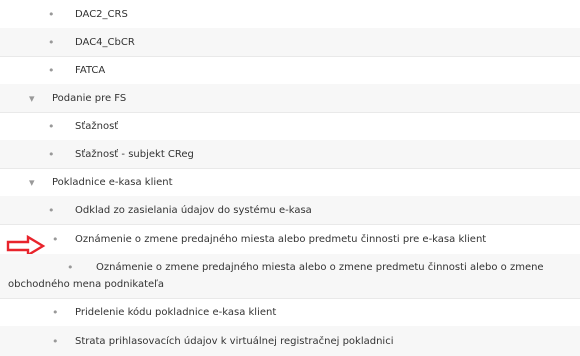 Image resolution: width=580 pixels, height=356 pixels. What do you see at coordinates (96, 127) in the screenshot?
I see `tree-item-label: Sťažnosť` at bounding box center [96, 127].